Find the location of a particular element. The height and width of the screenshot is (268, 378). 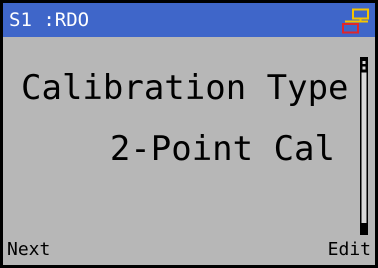

network-status-icon is located at coordinates (355, 21).